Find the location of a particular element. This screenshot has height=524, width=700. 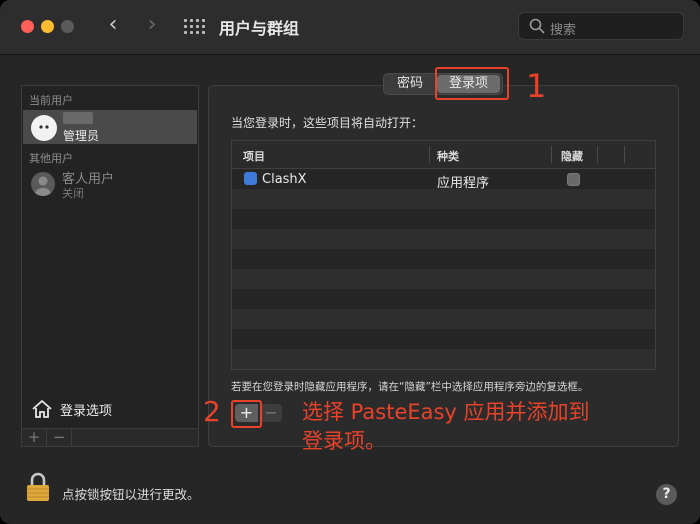

other-users-label: 其他用户 is located at coordinates (51, 158).